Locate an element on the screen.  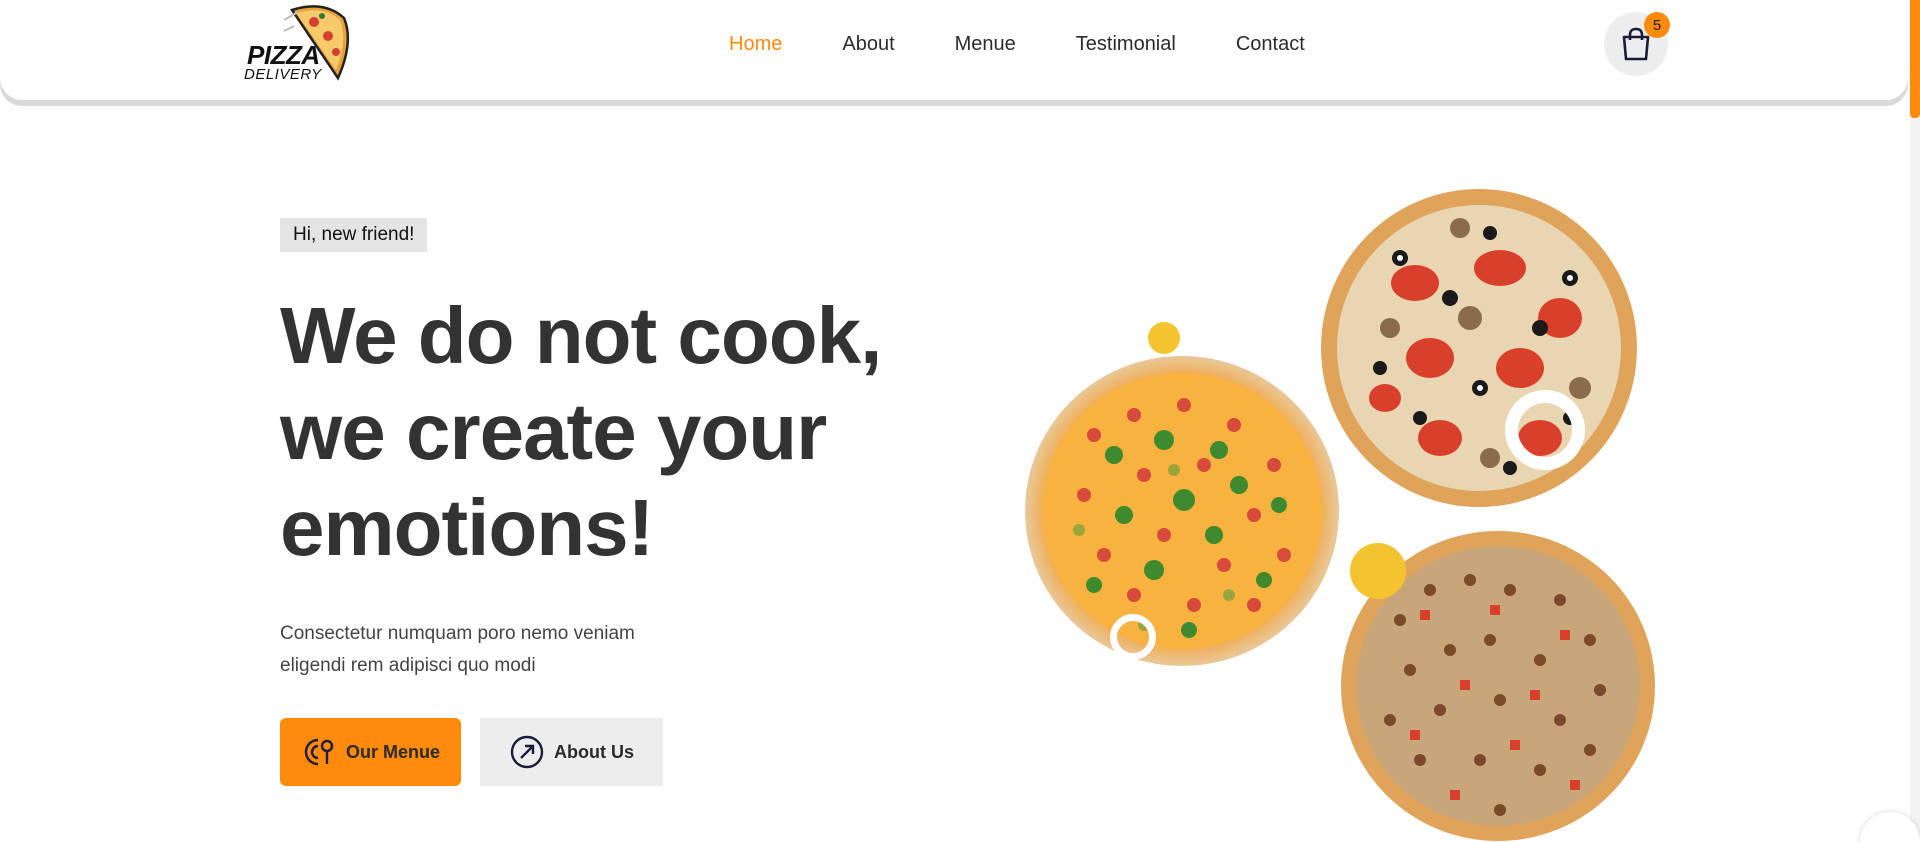
our-menue-button: Our Menue is located at coordinates (370, 752).